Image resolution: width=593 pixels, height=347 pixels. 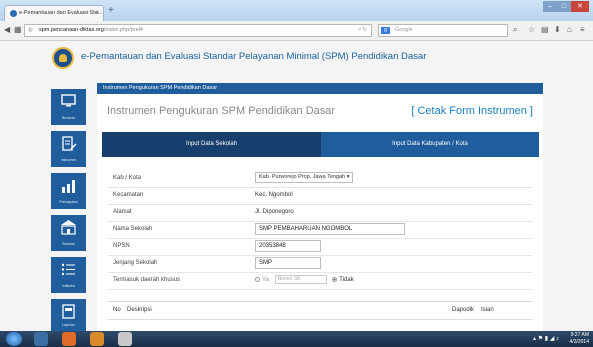 I want to click on table-header: No Deskripsi Dapodik Isian, so click(x=320, y=310).